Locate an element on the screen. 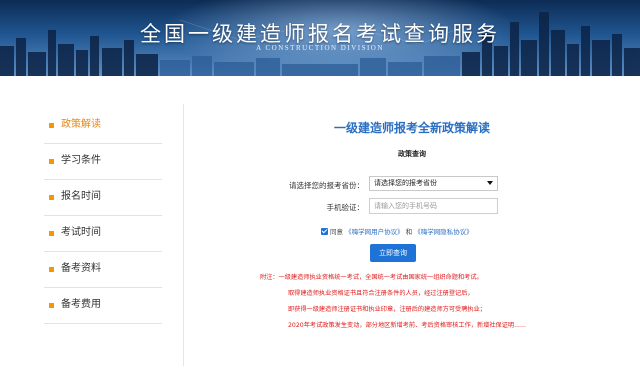  query-button: 立即查询 is located at coordinates (393, 253).